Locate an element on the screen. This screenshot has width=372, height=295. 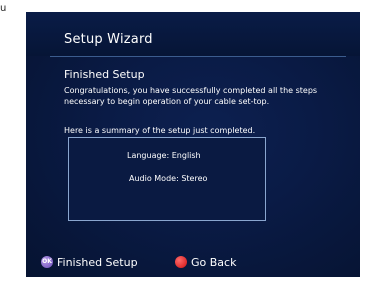
title-divider is located at coordinates (198, 56).